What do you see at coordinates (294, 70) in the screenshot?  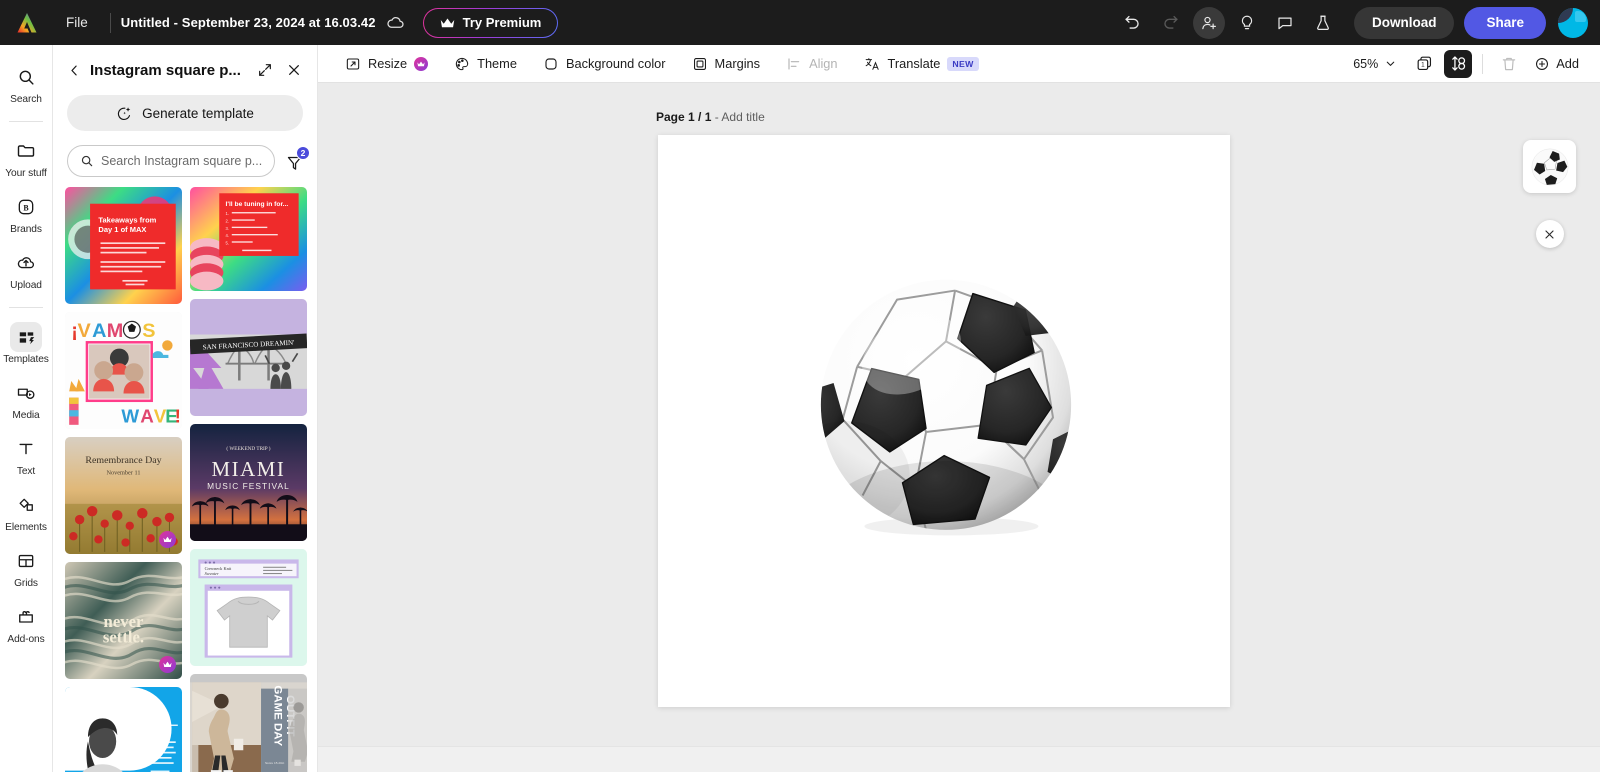 I see `close-icon` at bounding box center [294, 70].